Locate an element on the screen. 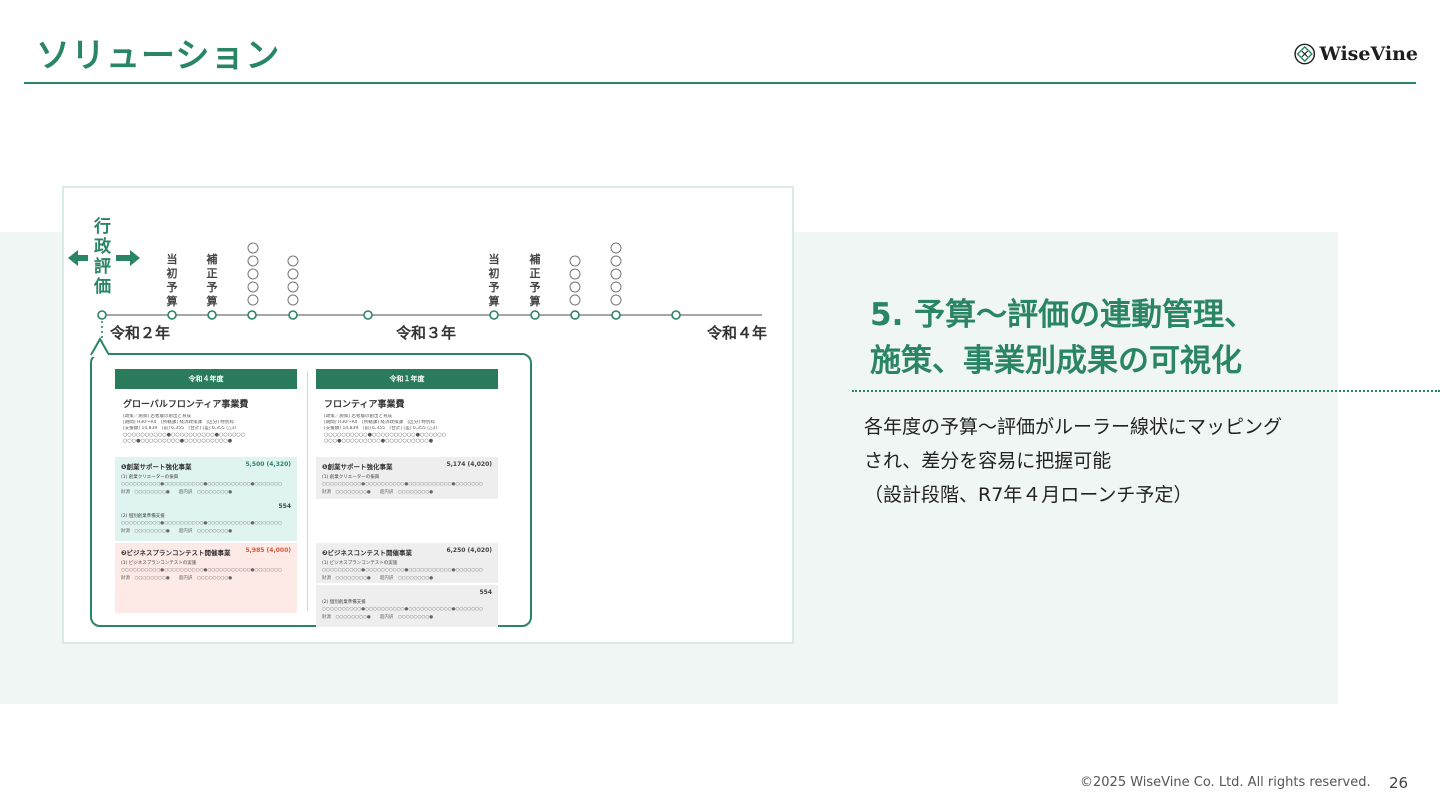 This screenshot has width=1440, height=810. desc-line-3: （設計段階、R7年４月ローンチ予定） is located at coordinates (1028, 495).